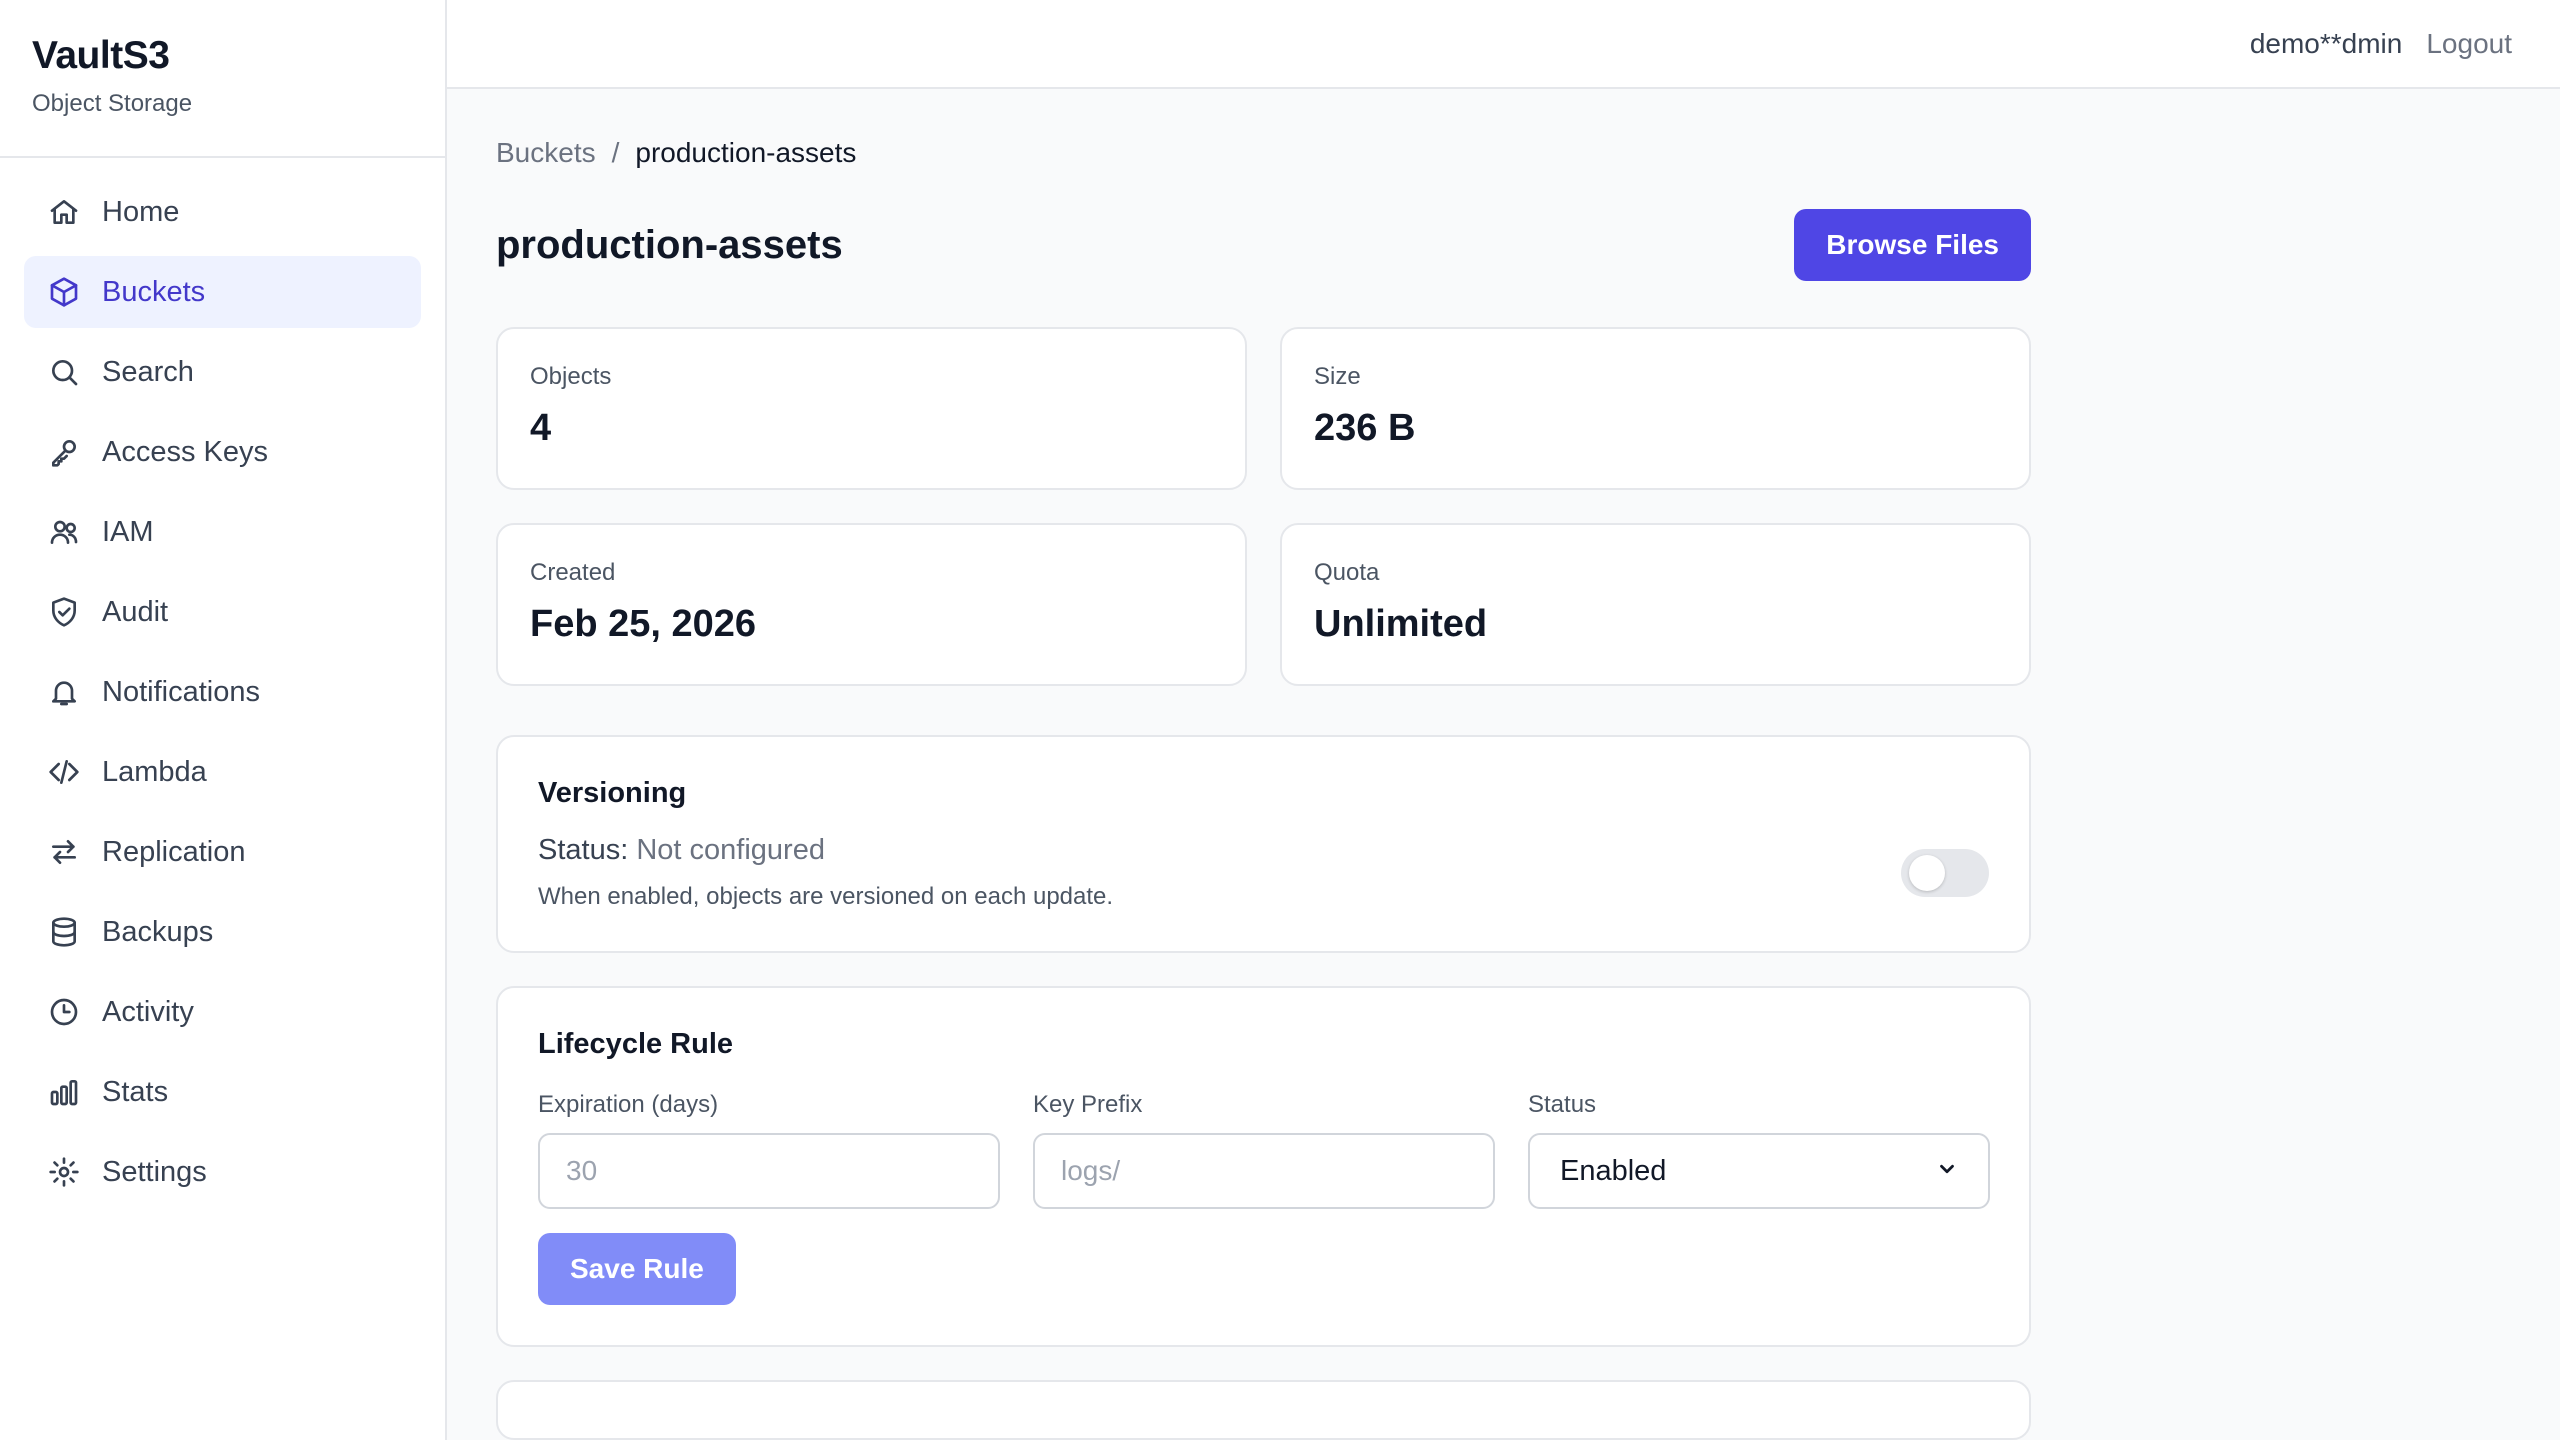  Describe the element at coordinates (871, 408) in the screenshot. I see `stat-card-objects: Objects 4` at that location.